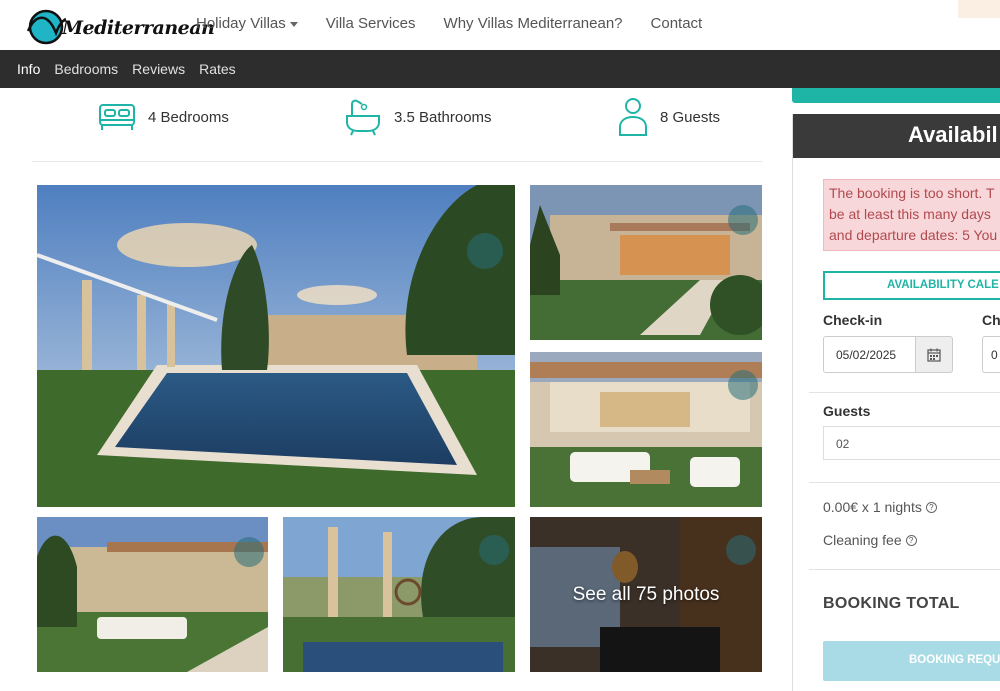 The height and width of the screenshot is (691, 1000). What do you see at coordinates (847, 411) in the screenshot?
I see `guests-label: Guests` at bounding box center [847, 411].